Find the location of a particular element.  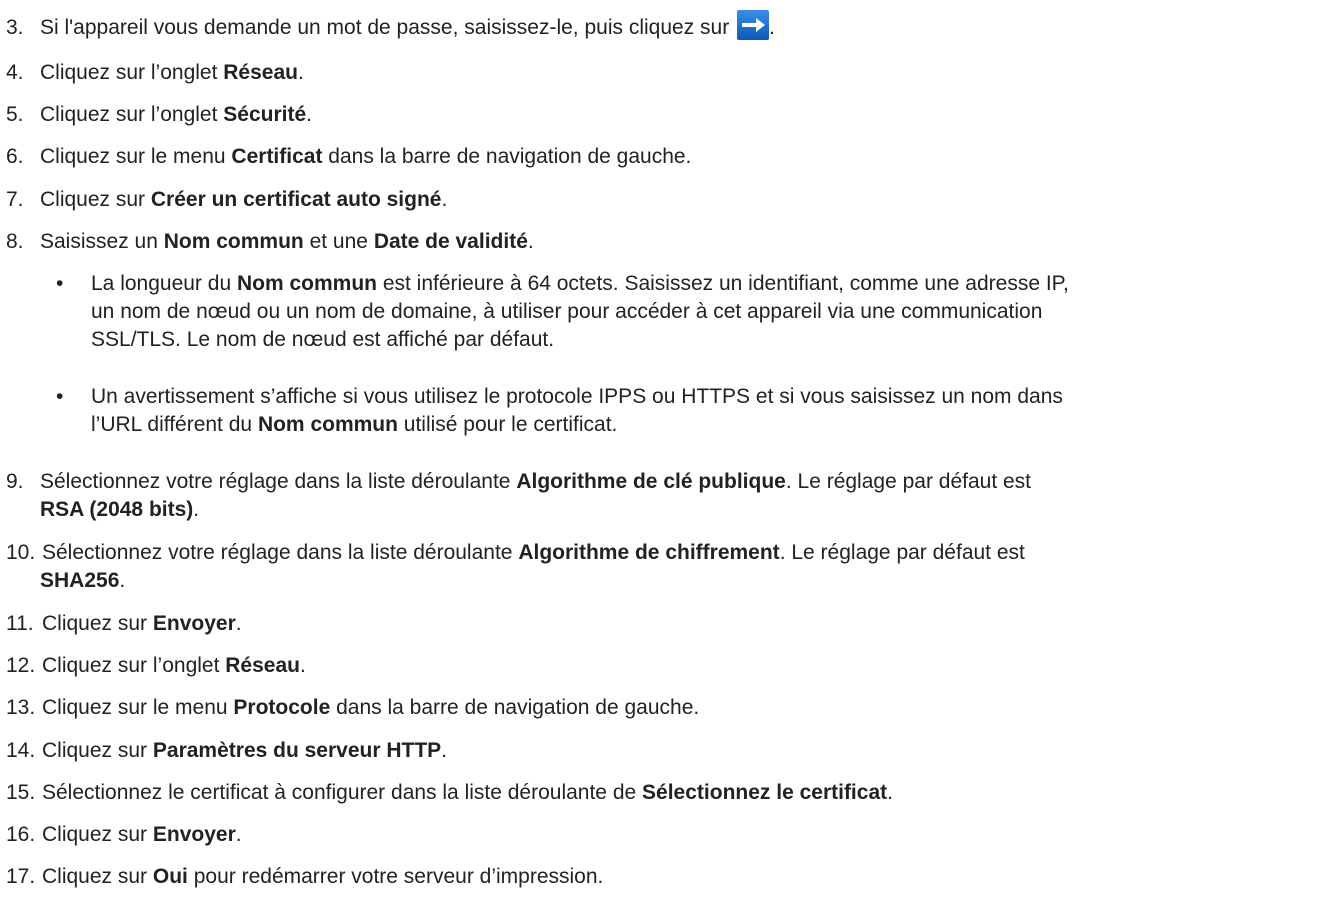

step-number: 7. is located at coordinates (15, 199).